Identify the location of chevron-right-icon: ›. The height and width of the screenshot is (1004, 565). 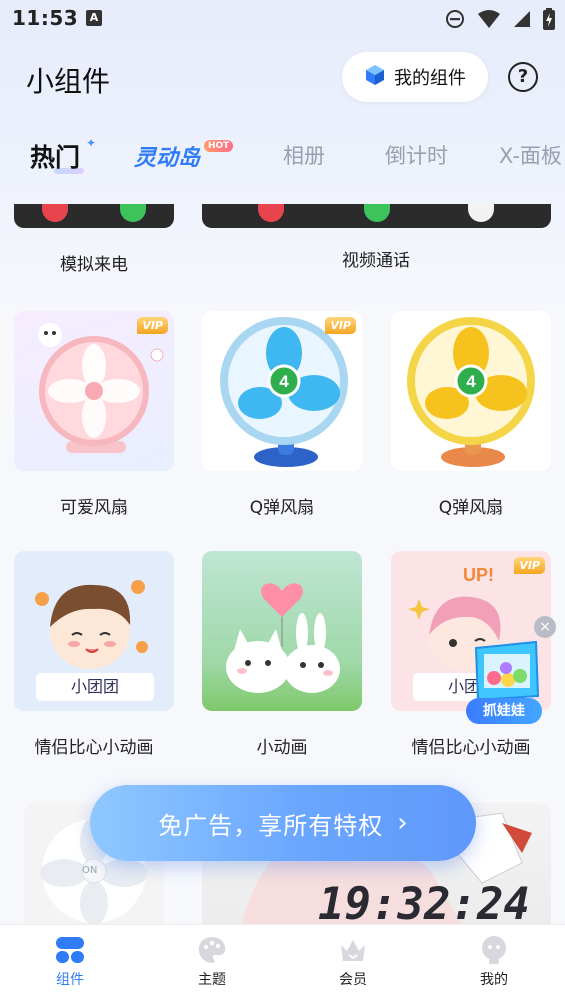
(402, 823).